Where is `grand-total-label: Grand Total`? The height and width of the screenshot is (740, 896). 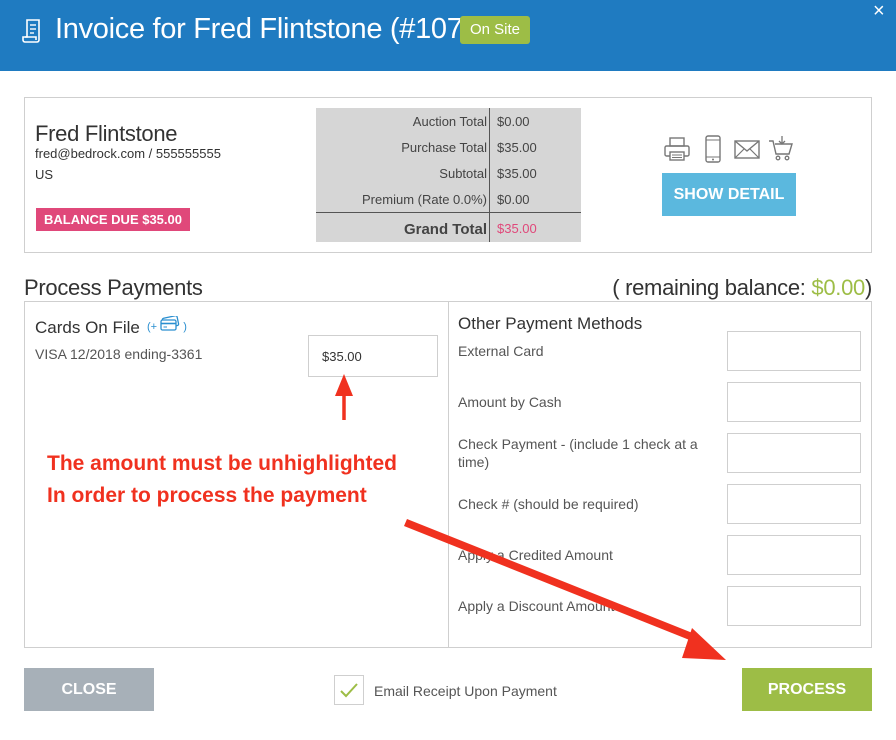
grand-total-label: Grand Total is located at coordinates (445, 229).